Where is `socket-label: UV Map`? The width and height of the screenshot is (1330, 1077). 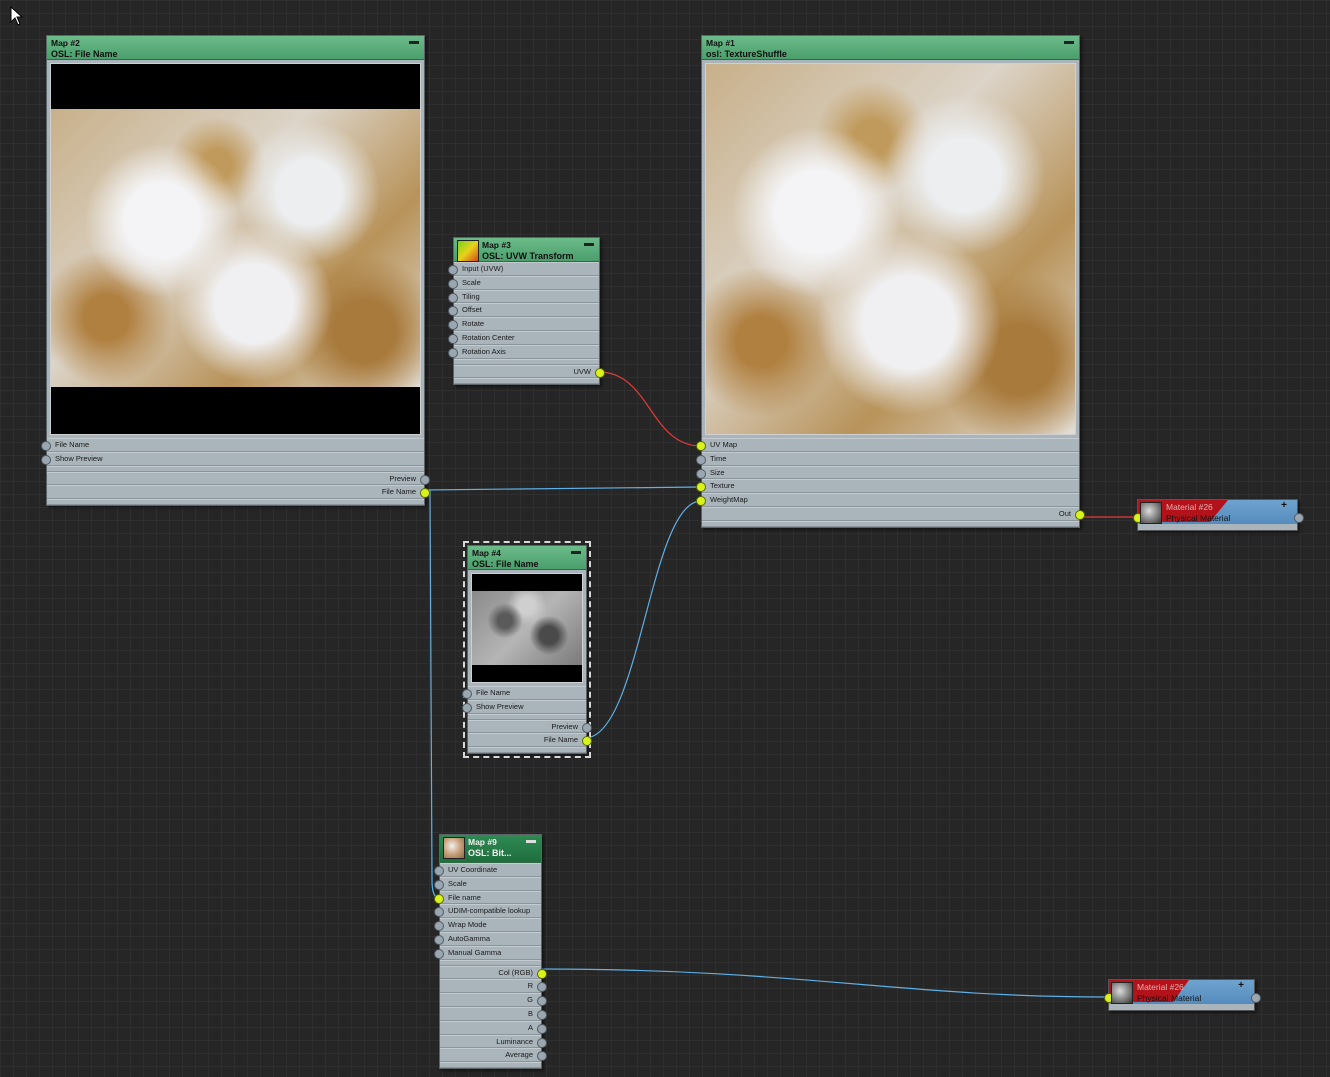
socket-label: UV Map is located at coordinates (724, 444).